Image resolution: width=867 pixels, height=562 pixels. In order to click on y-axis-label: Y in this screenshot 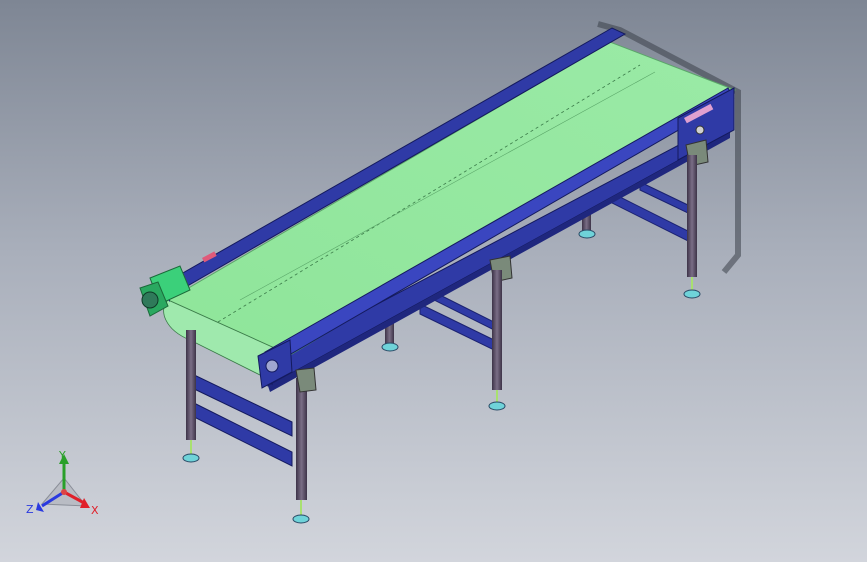, I will do `click(62, 455)`.